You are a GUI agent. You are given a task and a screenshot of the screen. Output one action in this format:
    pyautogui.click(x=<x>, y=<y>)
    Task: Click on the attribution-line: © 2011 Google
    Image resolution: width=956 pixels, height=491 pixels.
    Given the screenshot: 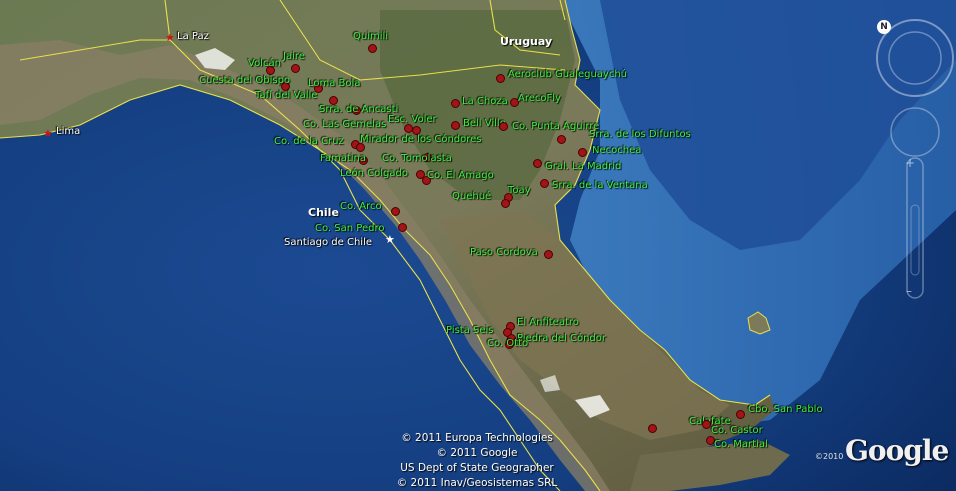 What is the action you would take?
    pyautogui.click(x=477, y=453)
    